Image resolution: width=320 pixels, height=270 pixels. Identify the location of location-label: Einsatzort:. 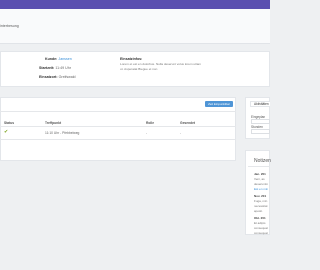
(48, 77).